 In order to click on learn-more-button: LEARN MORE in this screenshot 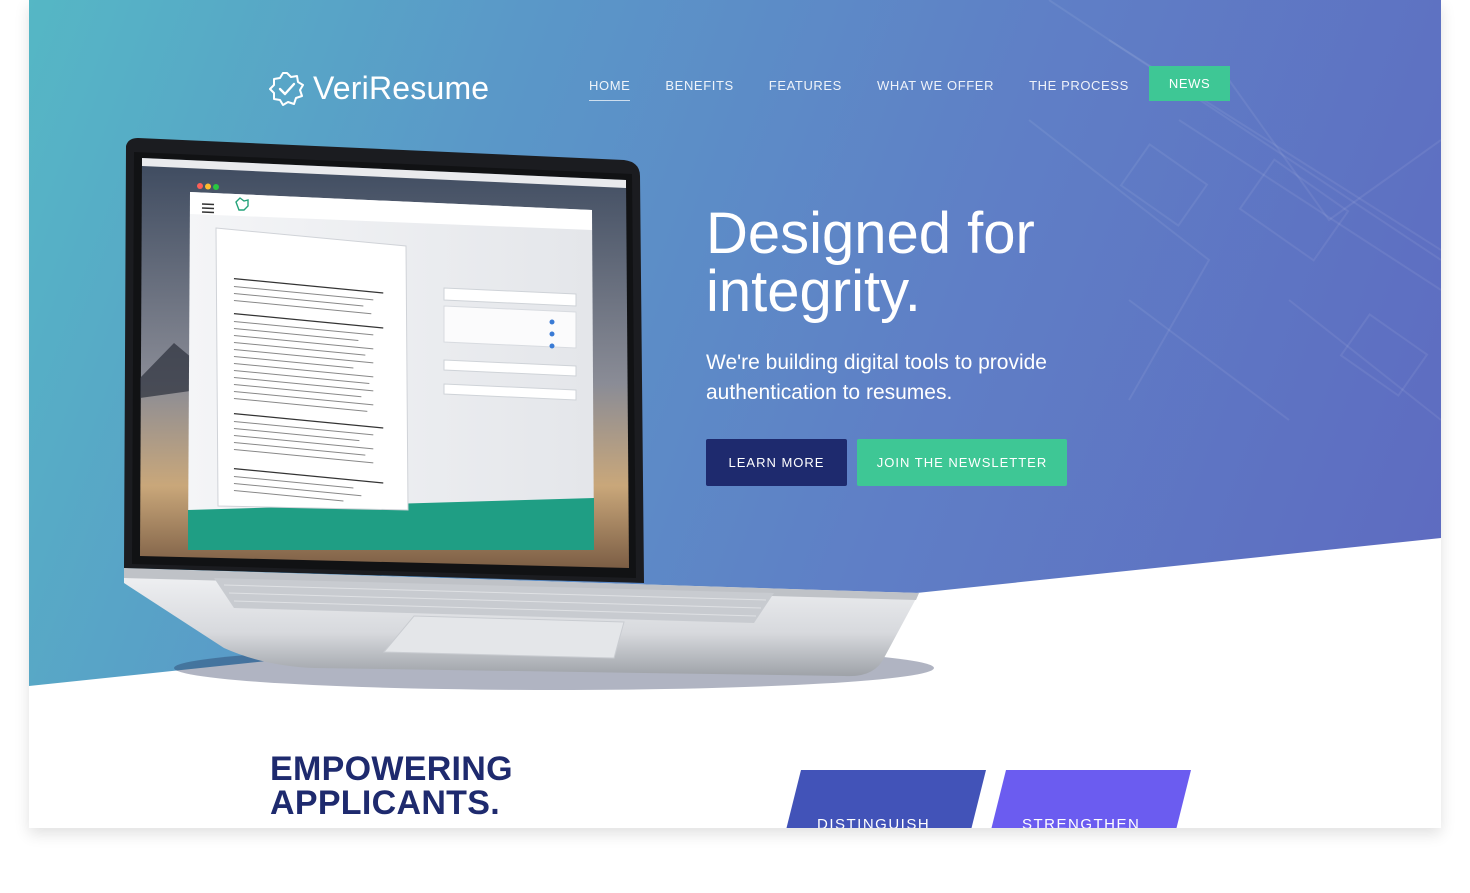, I will do `click(776, 462)`.